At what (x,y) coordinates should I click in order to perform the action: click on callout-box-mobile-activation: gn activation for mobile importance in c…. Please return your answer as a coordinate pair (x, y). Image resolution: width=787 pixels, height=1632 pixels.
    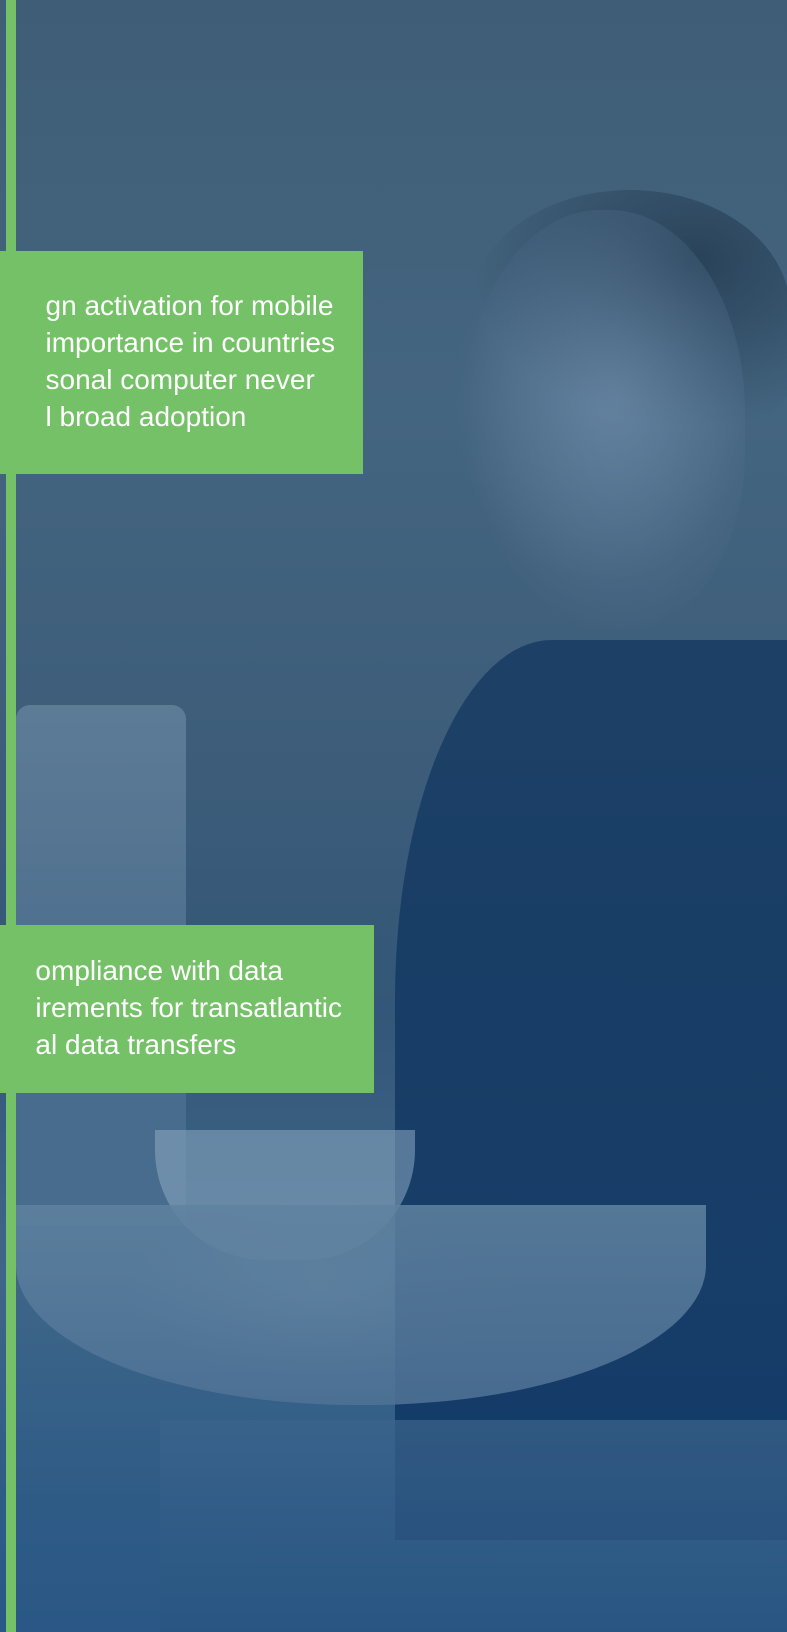
    Looking at the image, I should click on (181, 362).